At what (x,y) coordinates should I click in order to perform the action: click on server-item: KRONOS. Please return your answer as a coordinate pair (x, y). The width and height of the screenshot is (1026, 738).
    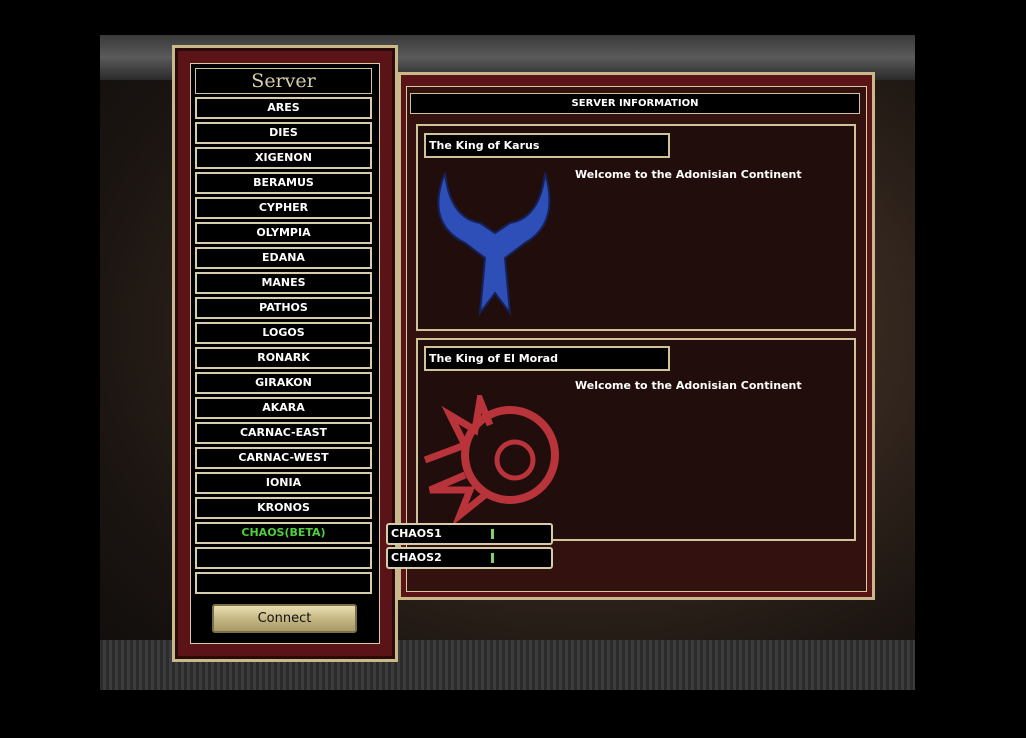
    Looking at the image, I should click on (283, 508).